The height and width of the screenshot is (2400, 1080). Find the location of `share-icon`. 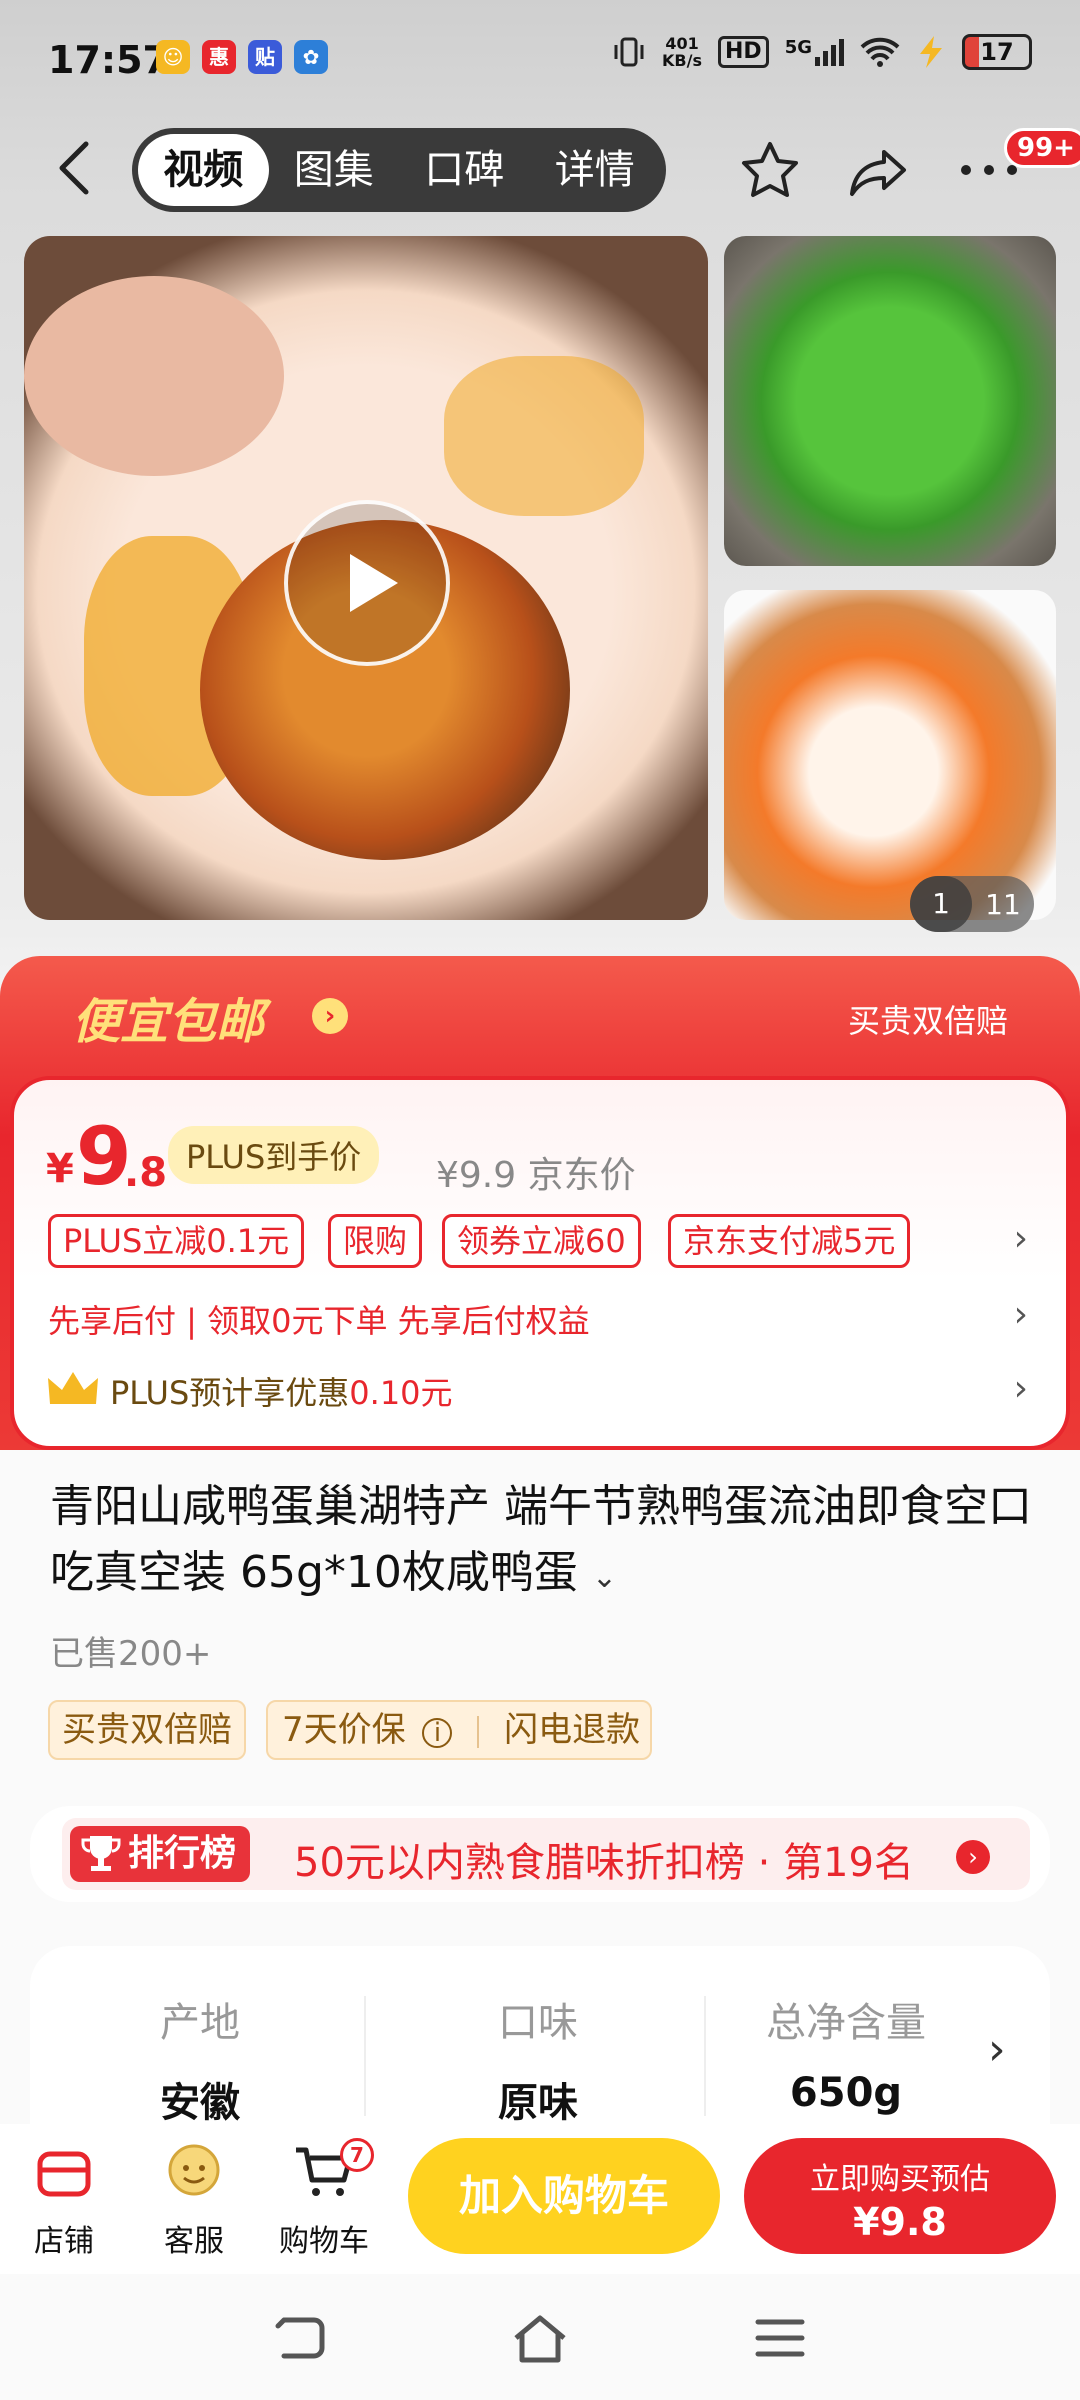

share-icon is located at coordinates (878, 172).